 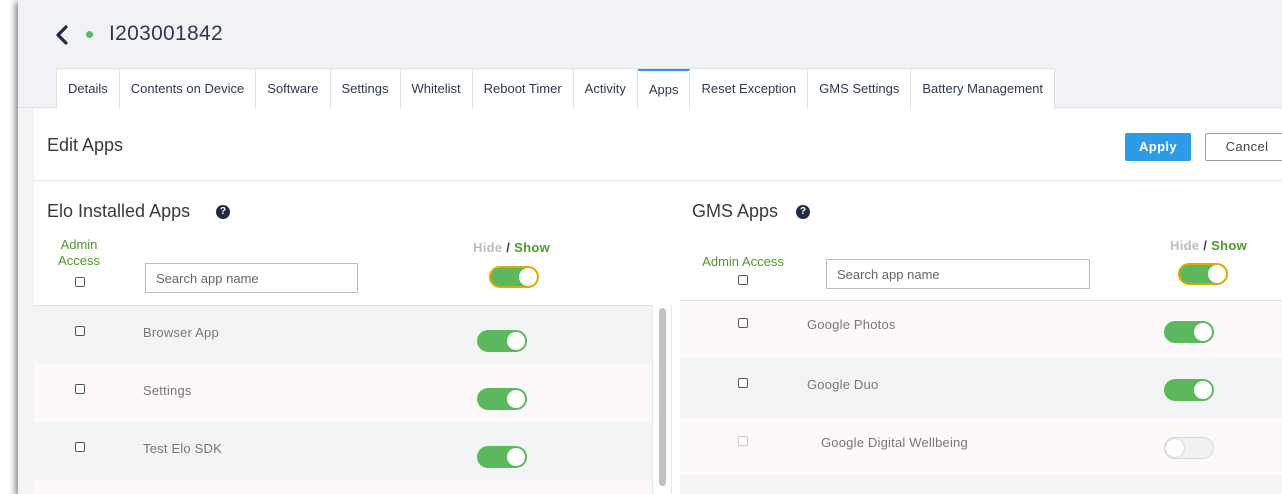 I want to click on gms-app-row: Google Duo, so click(x=981, y=388).